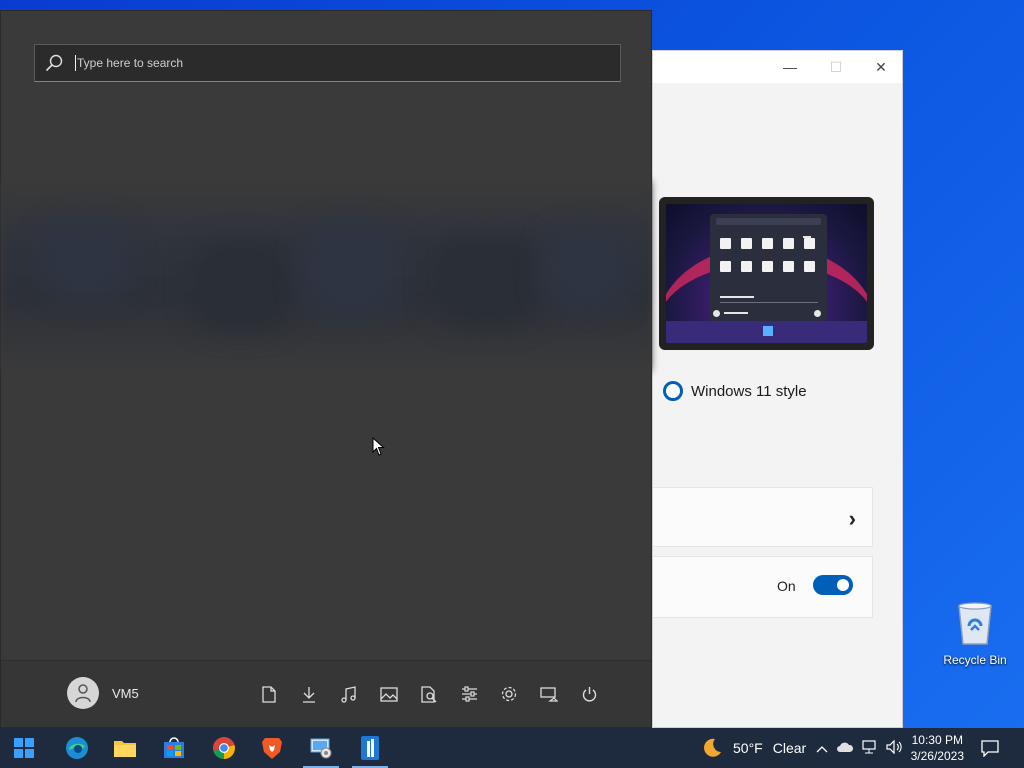 The width and height of the screenshot is (1024, 768). I want to click on toggle-state-label: On, so click(786, 586).